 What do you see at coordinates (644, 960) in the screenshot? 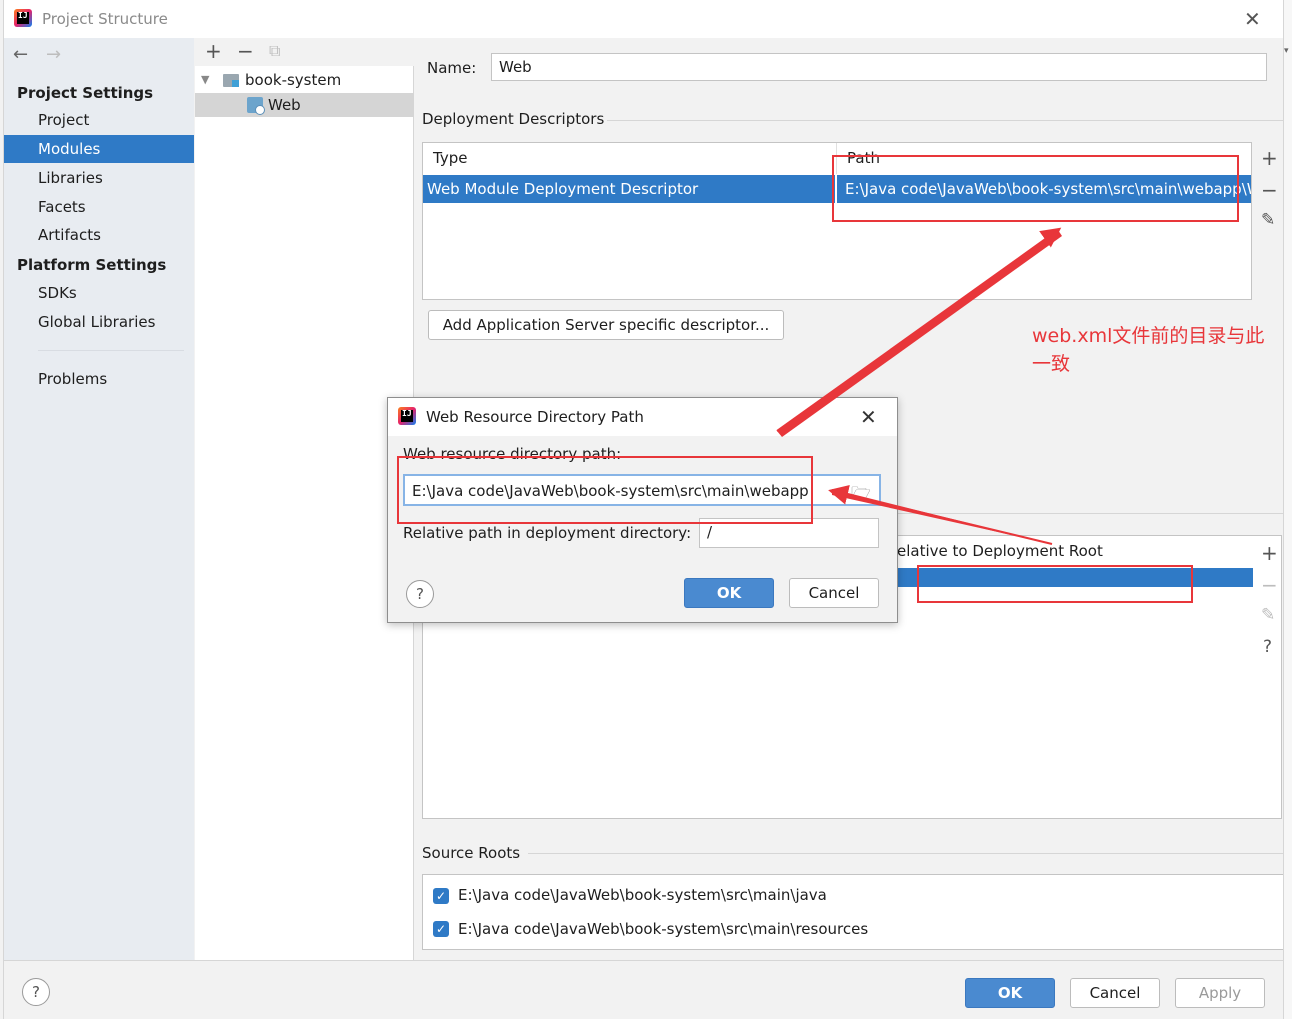
I see `footer-divider` at bounding box center [644, 960].